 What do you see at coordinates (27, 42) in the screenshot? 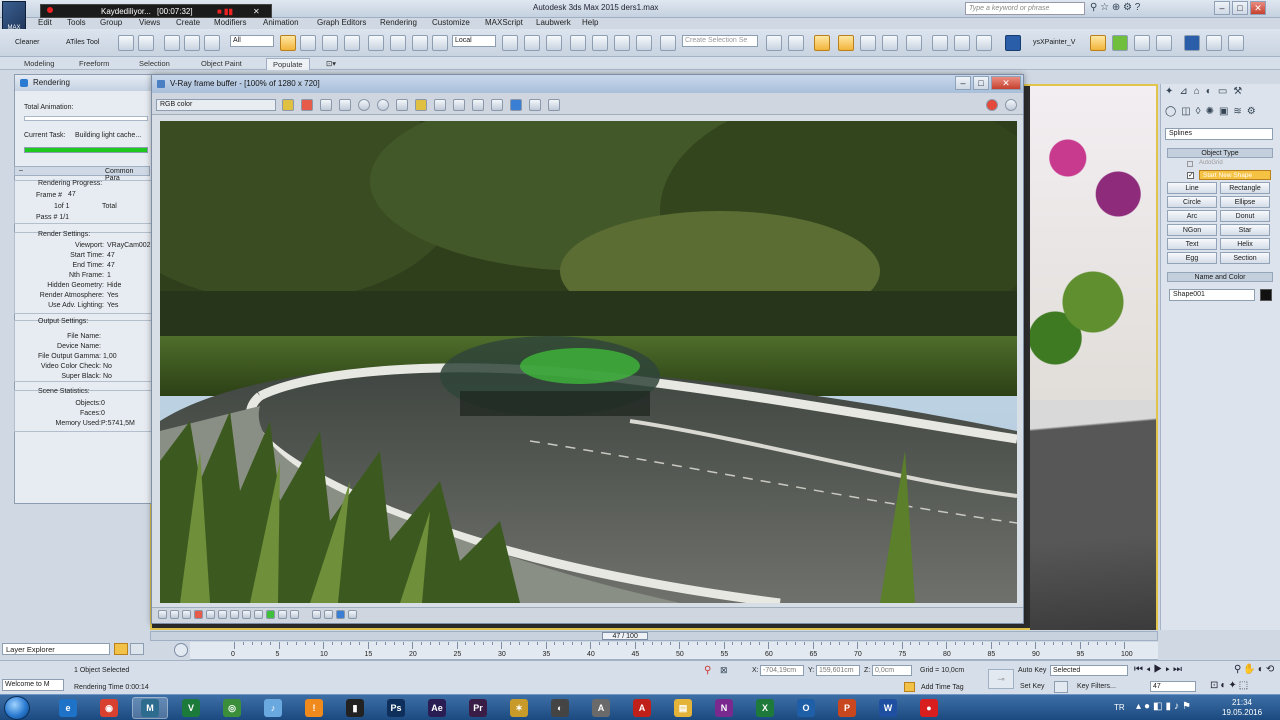
I see `cleaner-button: Cleaner` at bounding box center [27, 42].